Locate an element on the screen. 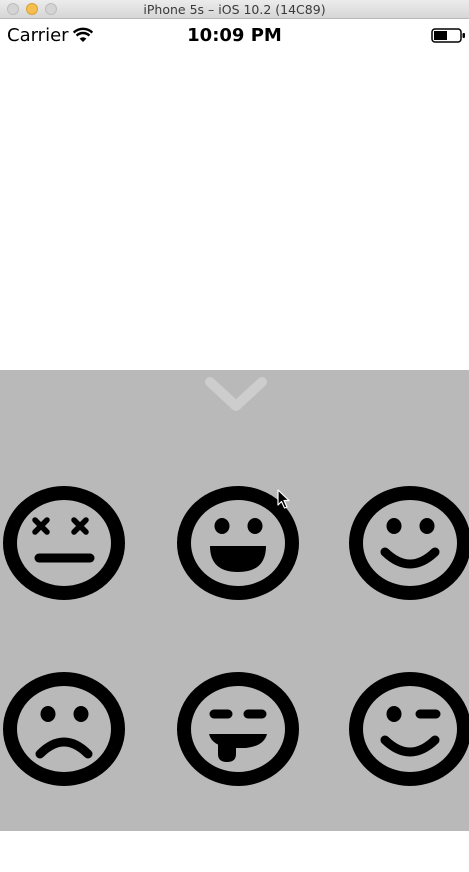 Image resolution: width=469 pixels, height=872 pixels. winking-face-icon is located at coordinates (408, 729).